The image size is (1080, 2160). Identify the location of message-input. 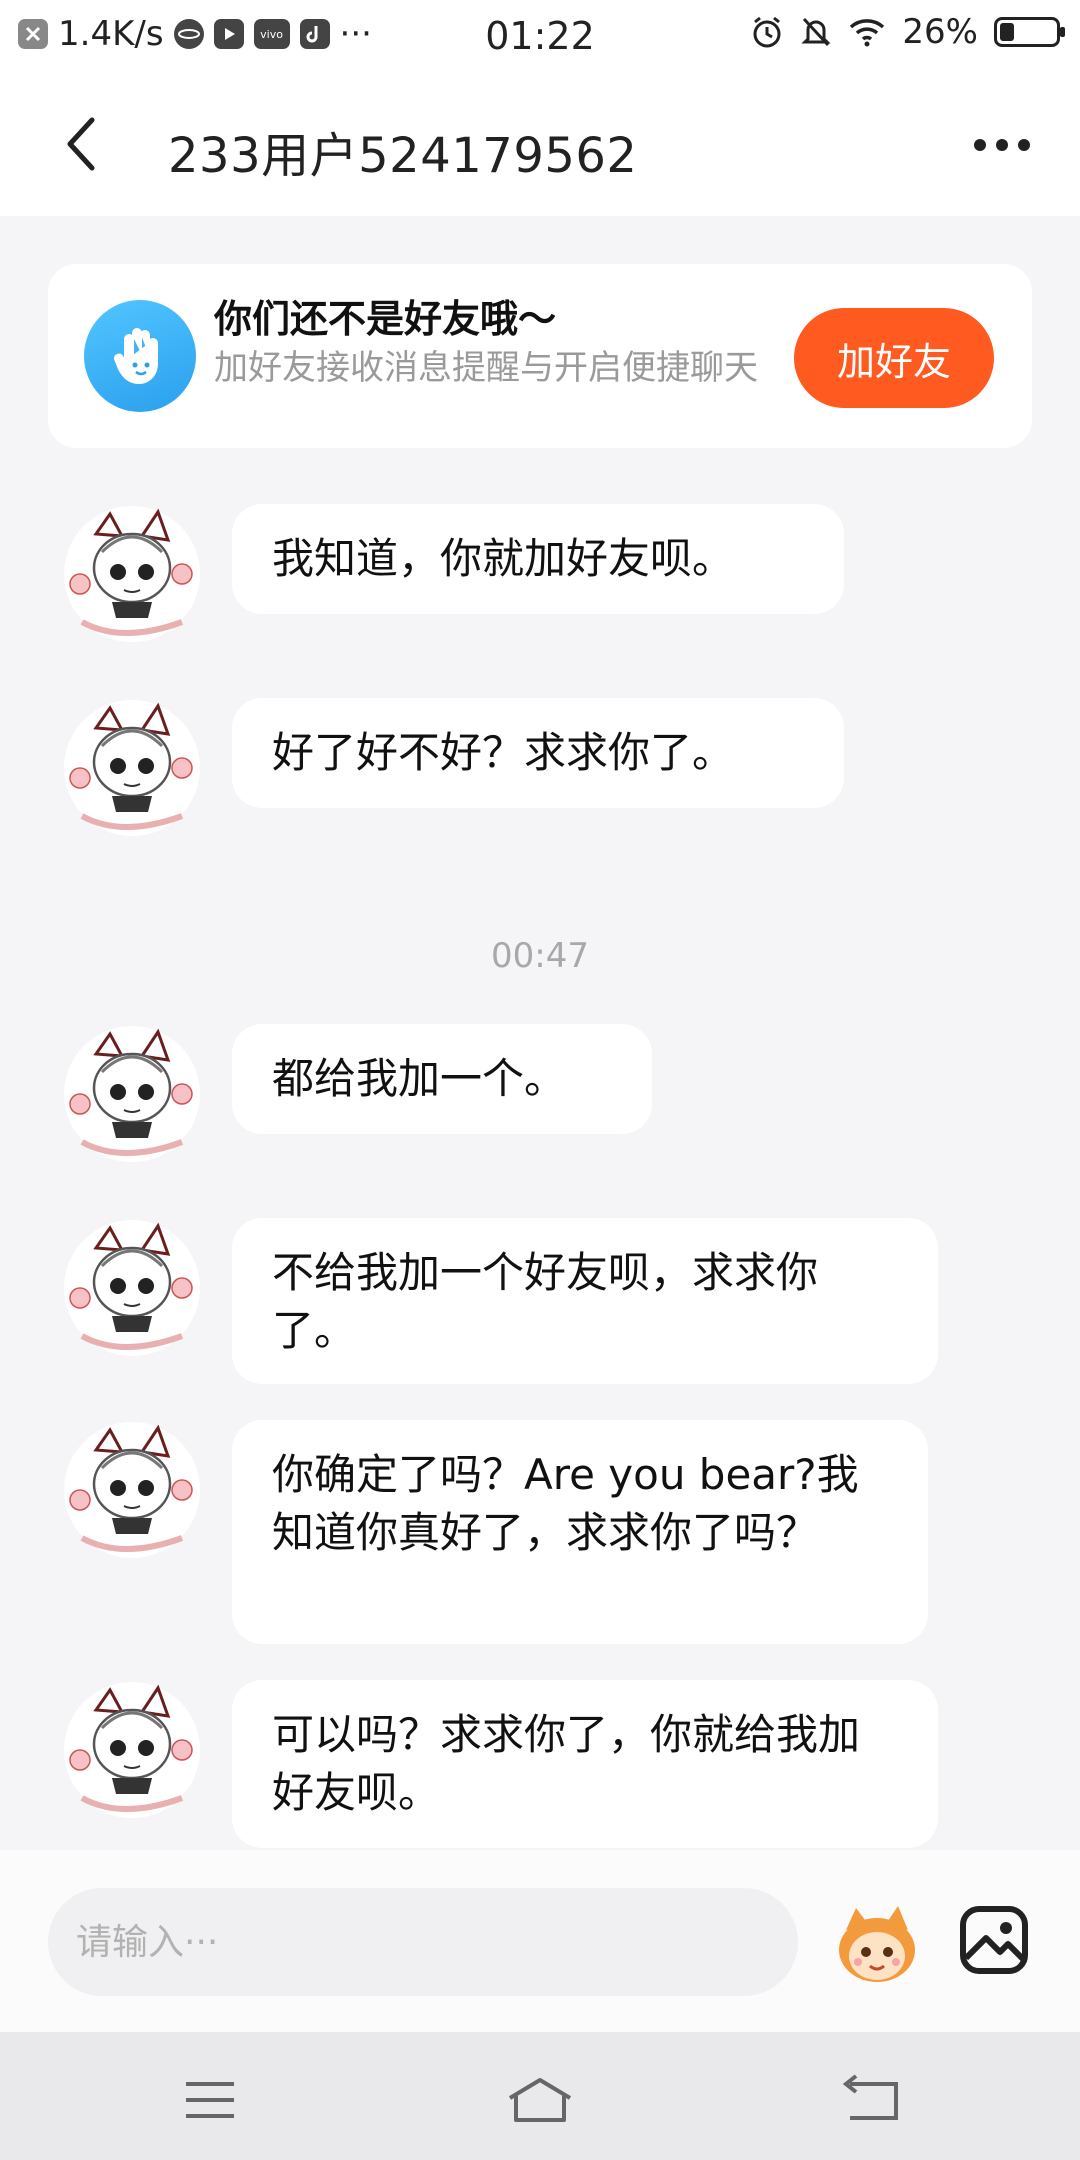
(423, 1942).